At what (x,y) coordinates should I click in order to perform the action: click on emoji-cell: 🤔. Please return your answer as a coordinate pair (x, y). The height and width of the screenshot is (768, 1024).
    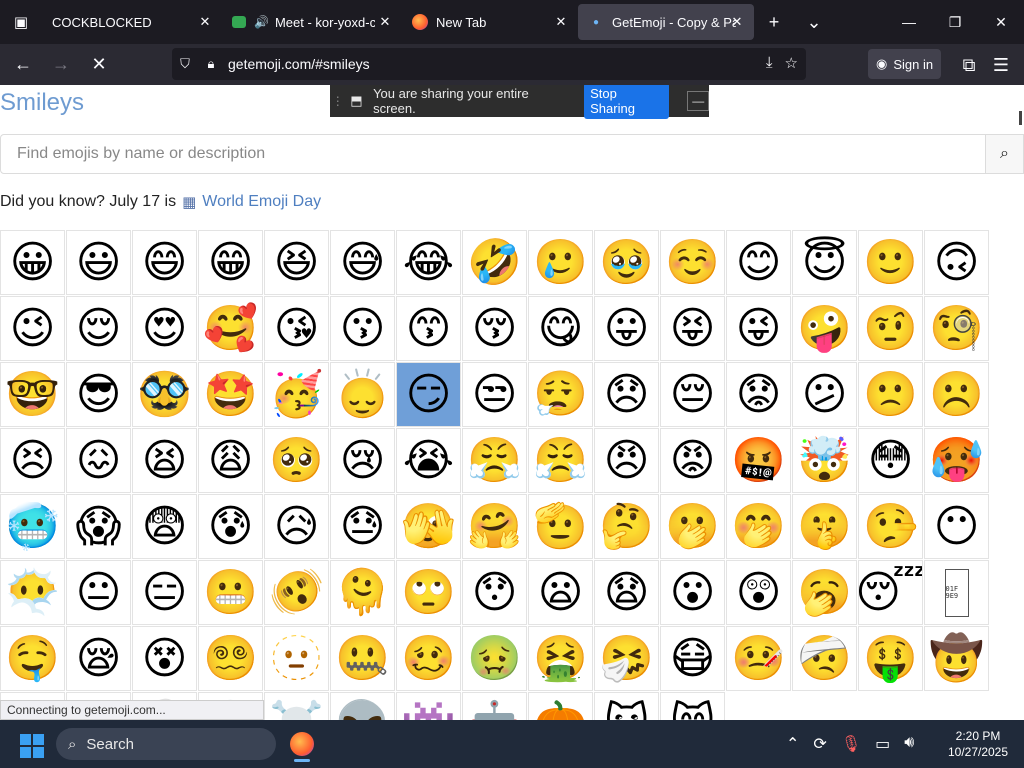
    Looking at the image, I should click on (626, 526).